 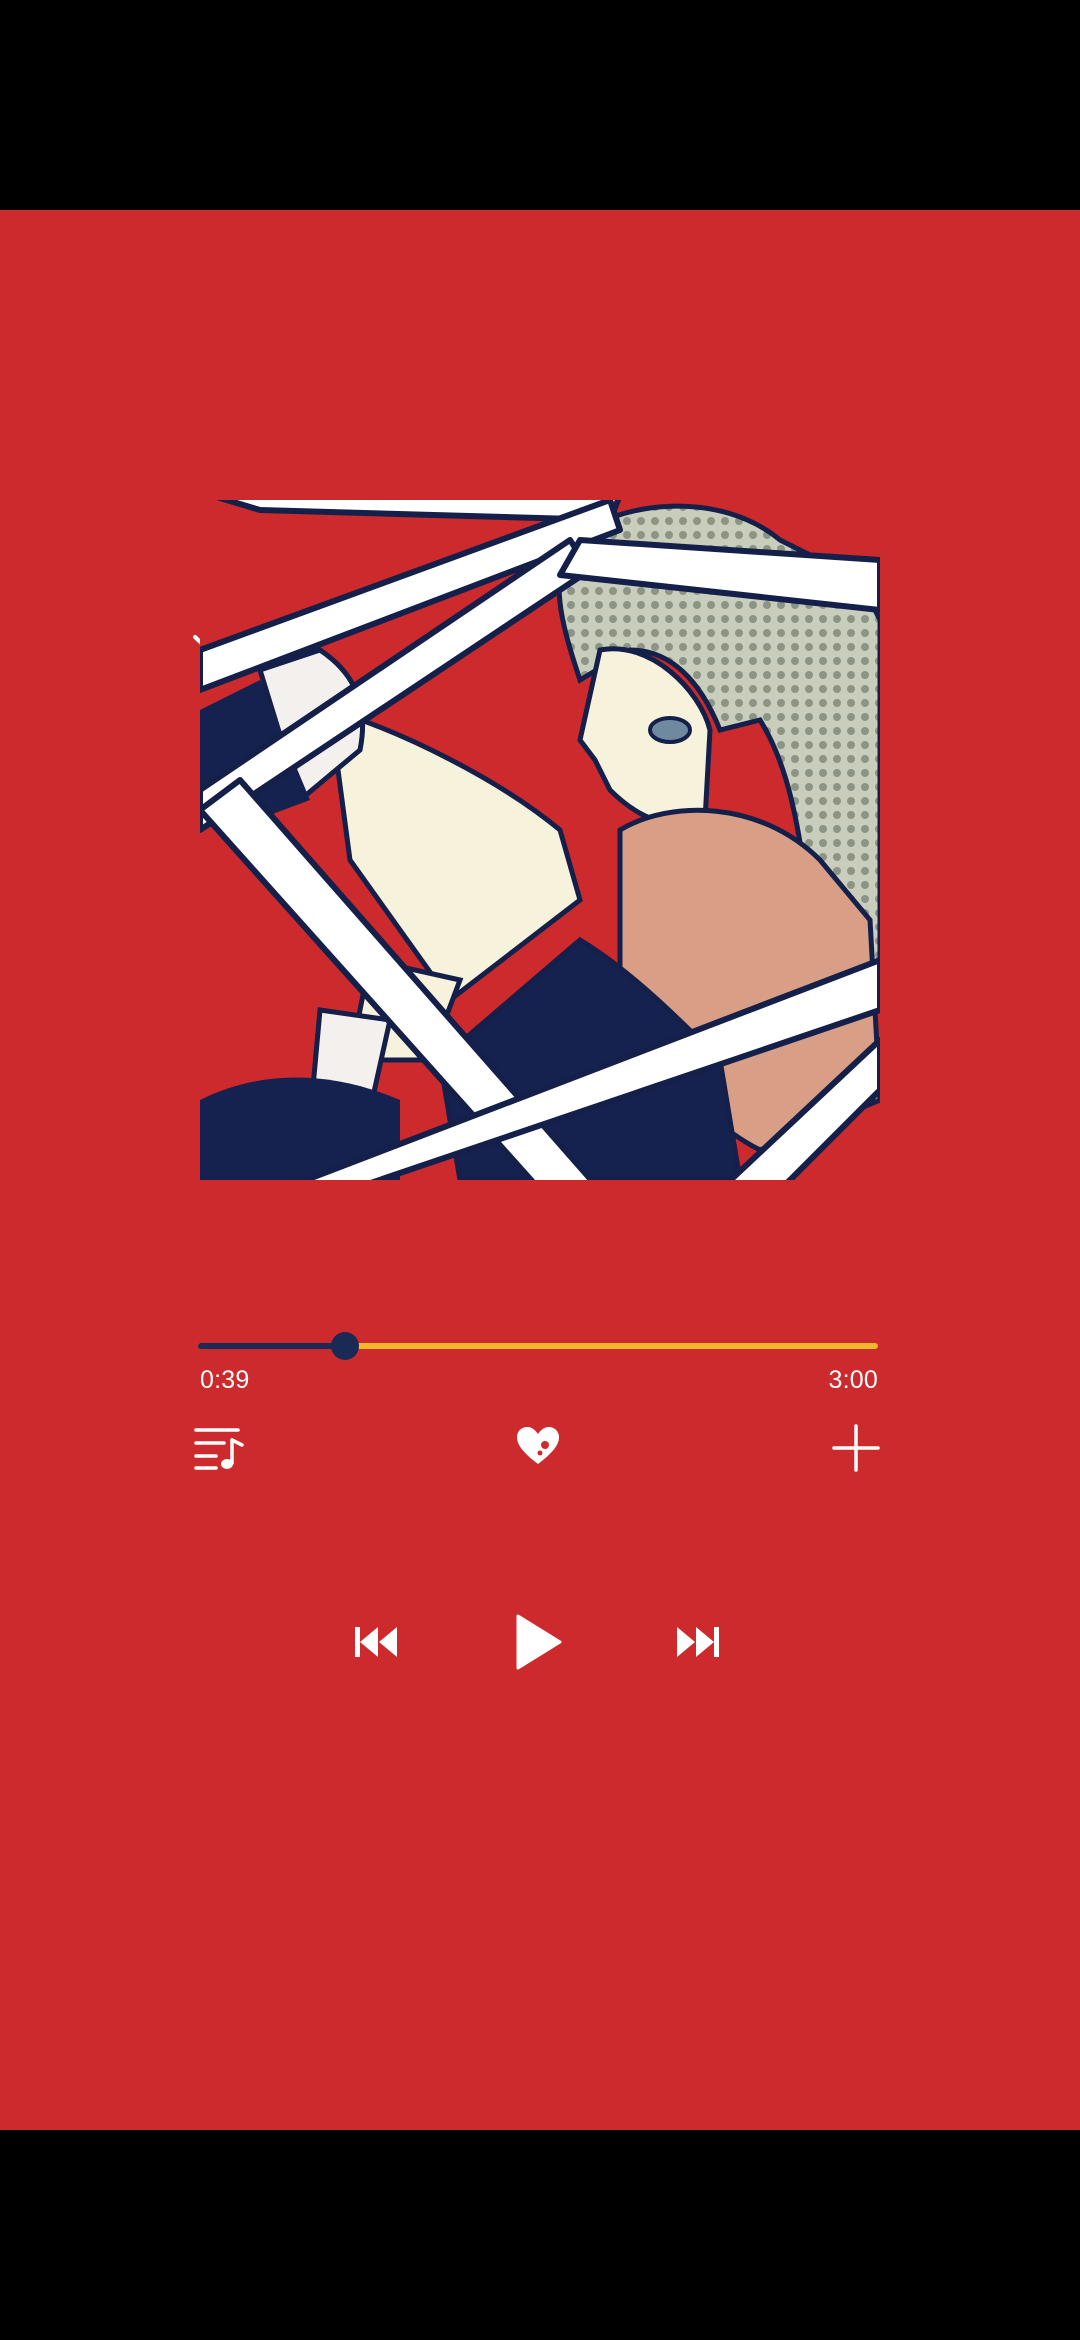 I want to click on next-button, so click(x=698, y=1642).